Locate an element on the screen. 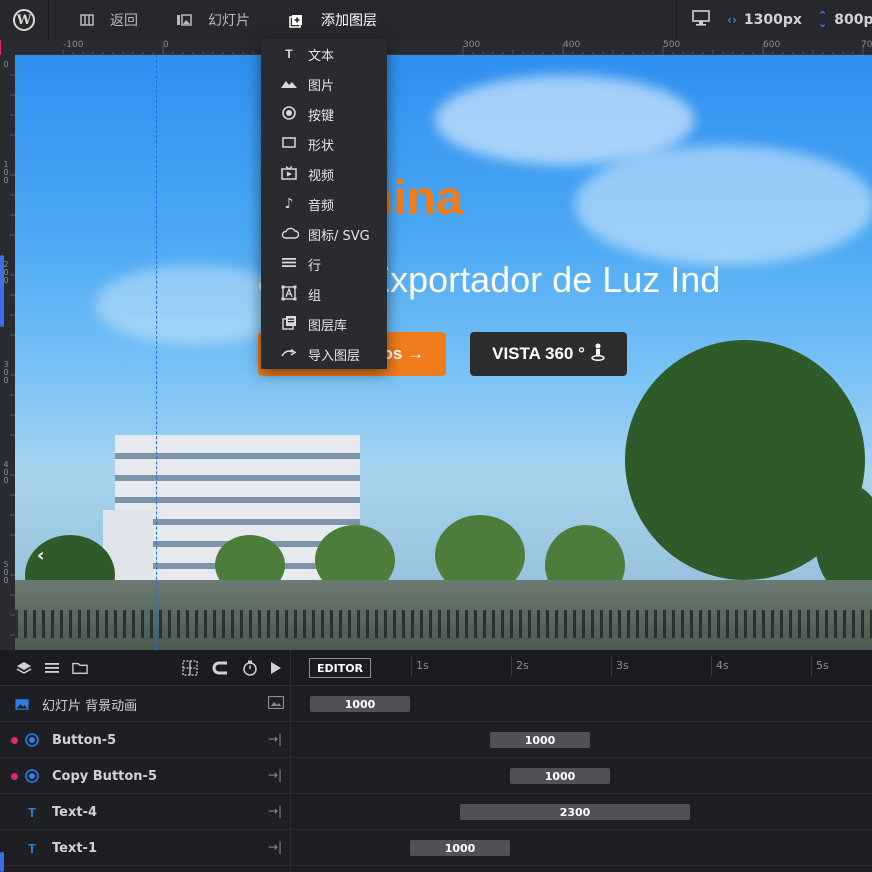 The height and width of the screenshot is (872, 872). import-icon is located at coordinates (289, 354).